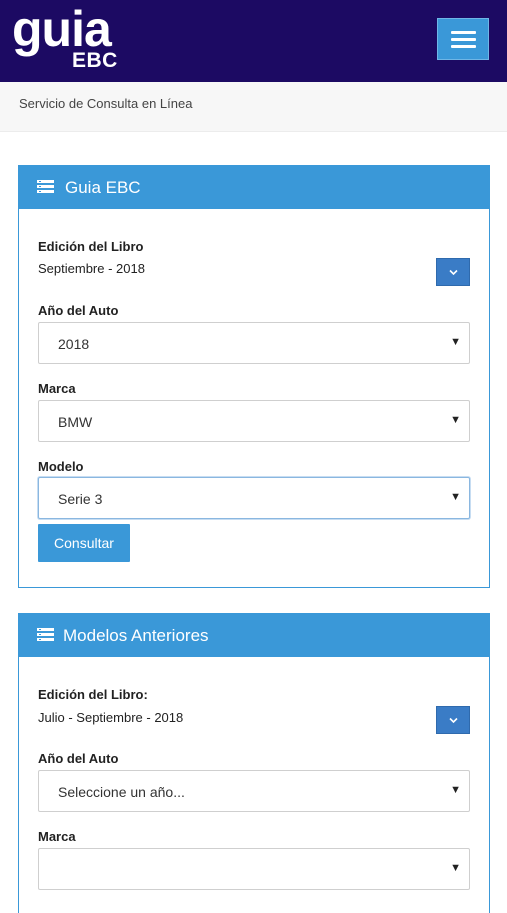 The height and width of the screenshot is (913, 507). I want to click on brand-select: ▼, so click(254, 869).